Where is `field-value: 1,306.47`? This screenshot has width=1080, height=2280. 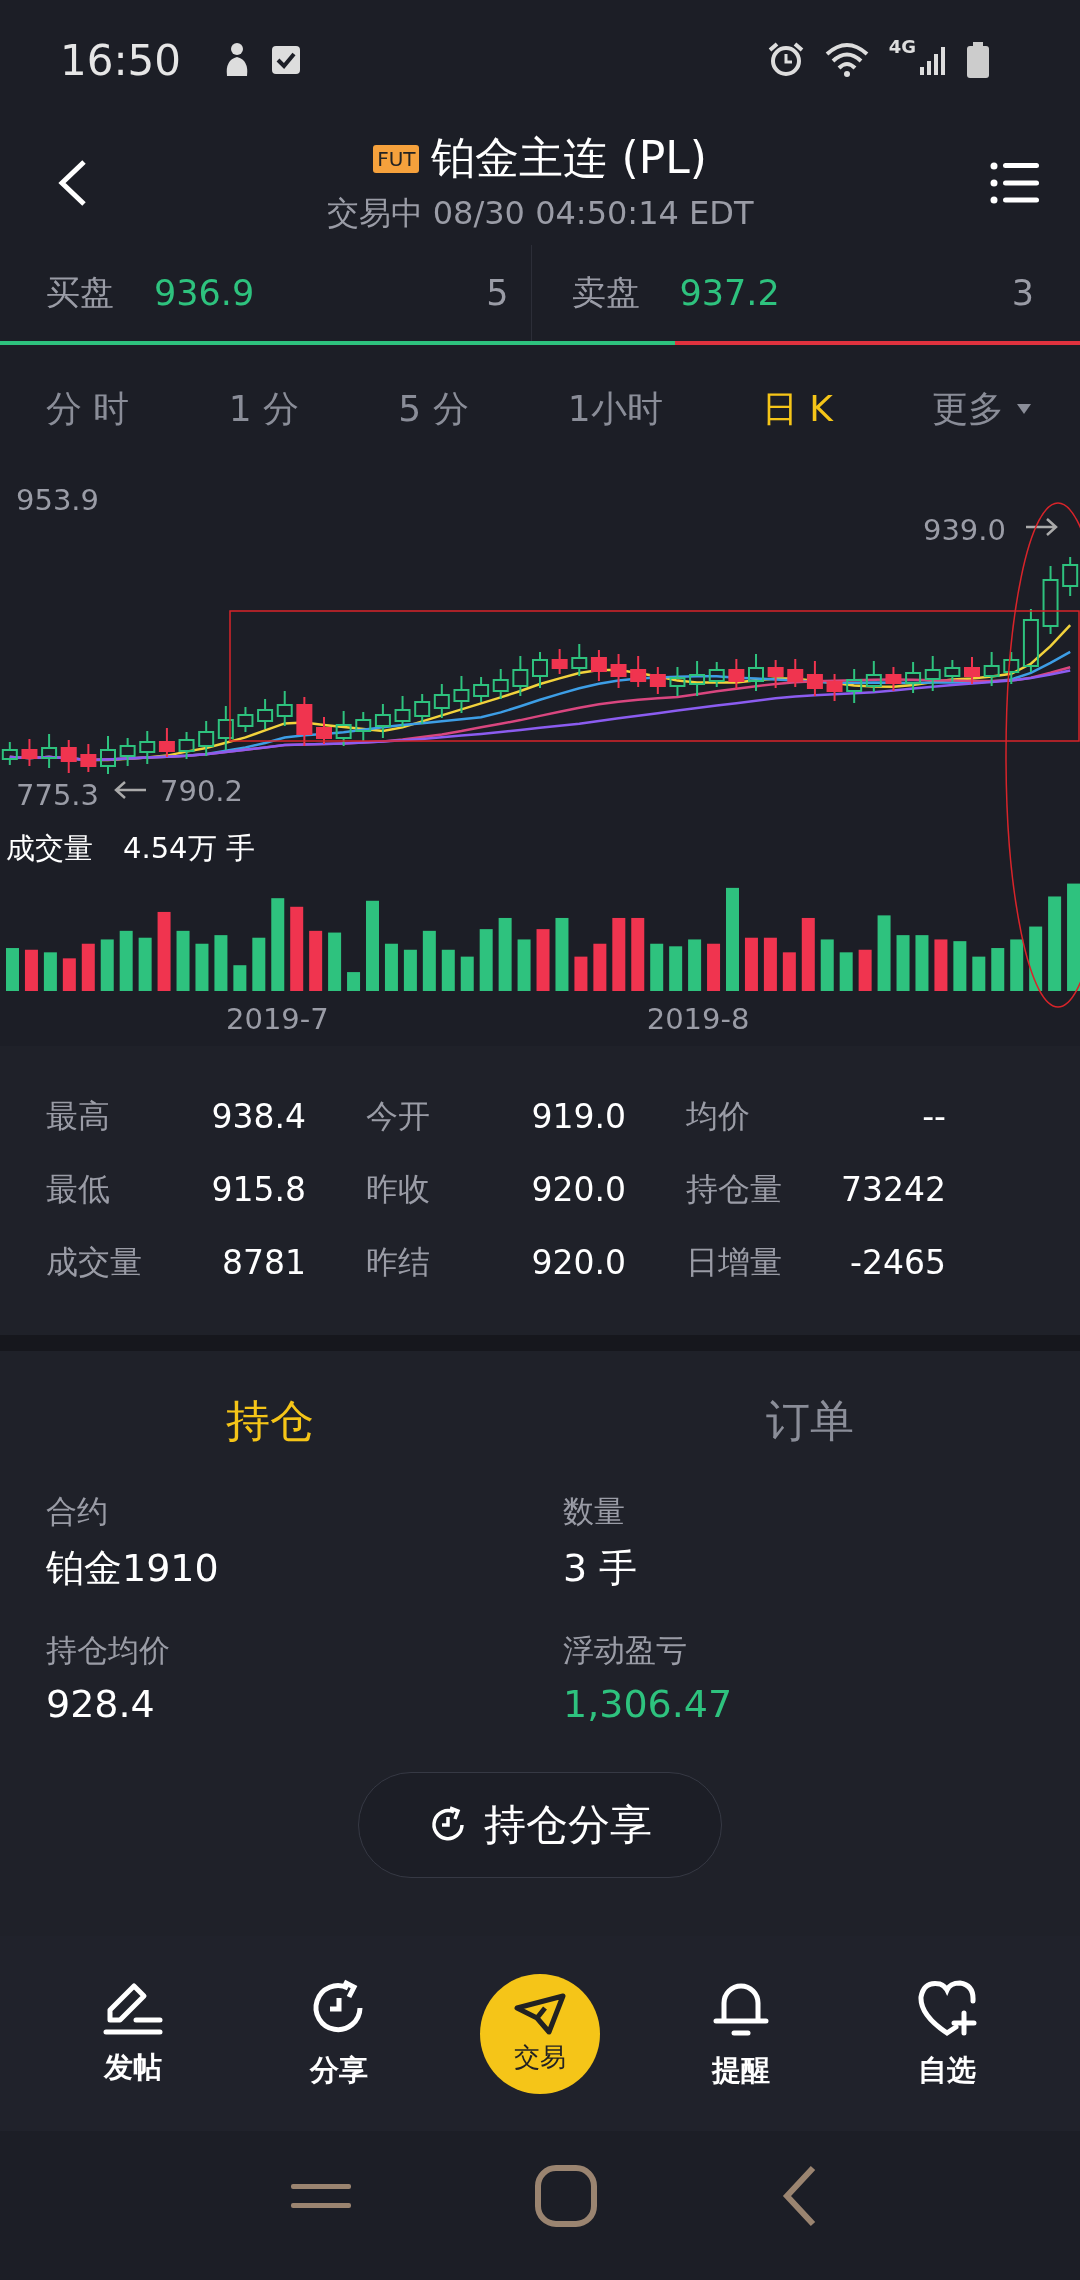
field-value: 1,306.47 is located at coordinates (648, 1704).